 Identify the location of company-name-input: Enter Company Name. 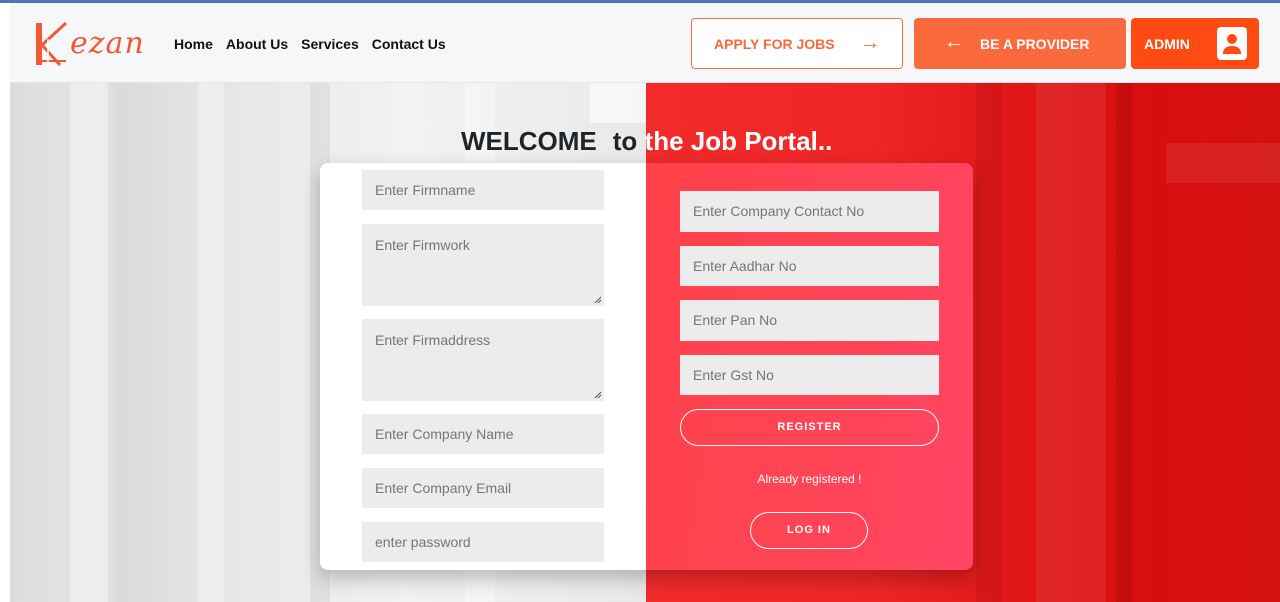
(483, 434).